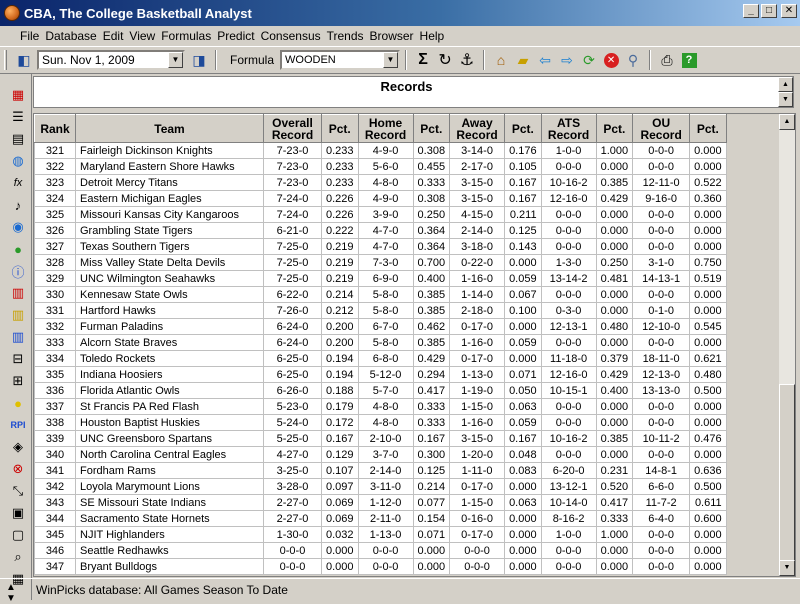 The width and height of the screenshot is (800, 604). I want to click on table-cell: 0.300, so click(431, 454).